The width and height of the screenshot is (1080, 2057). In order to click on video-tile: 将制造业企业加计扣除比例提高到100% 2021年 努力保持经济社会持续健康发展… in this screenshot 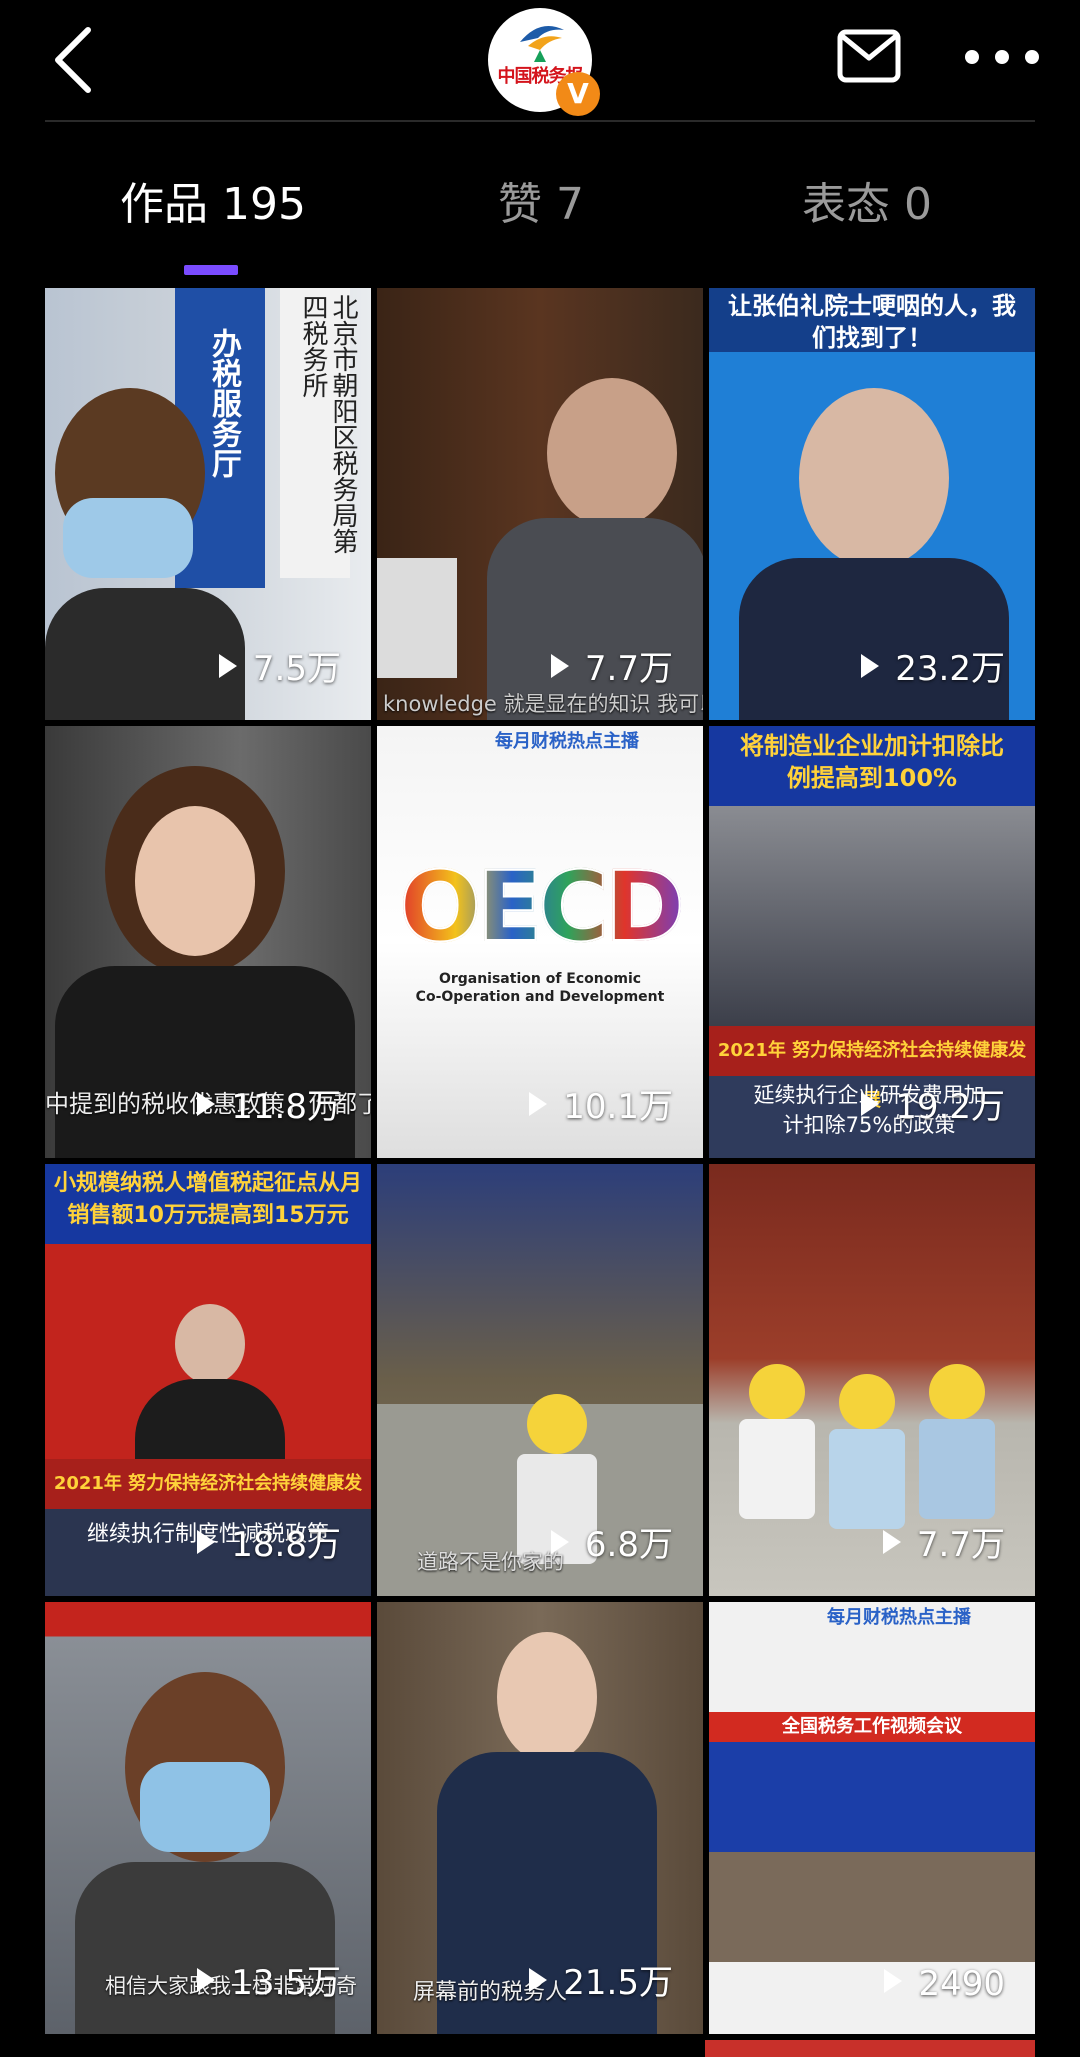, I will do `click(872, 942)`.